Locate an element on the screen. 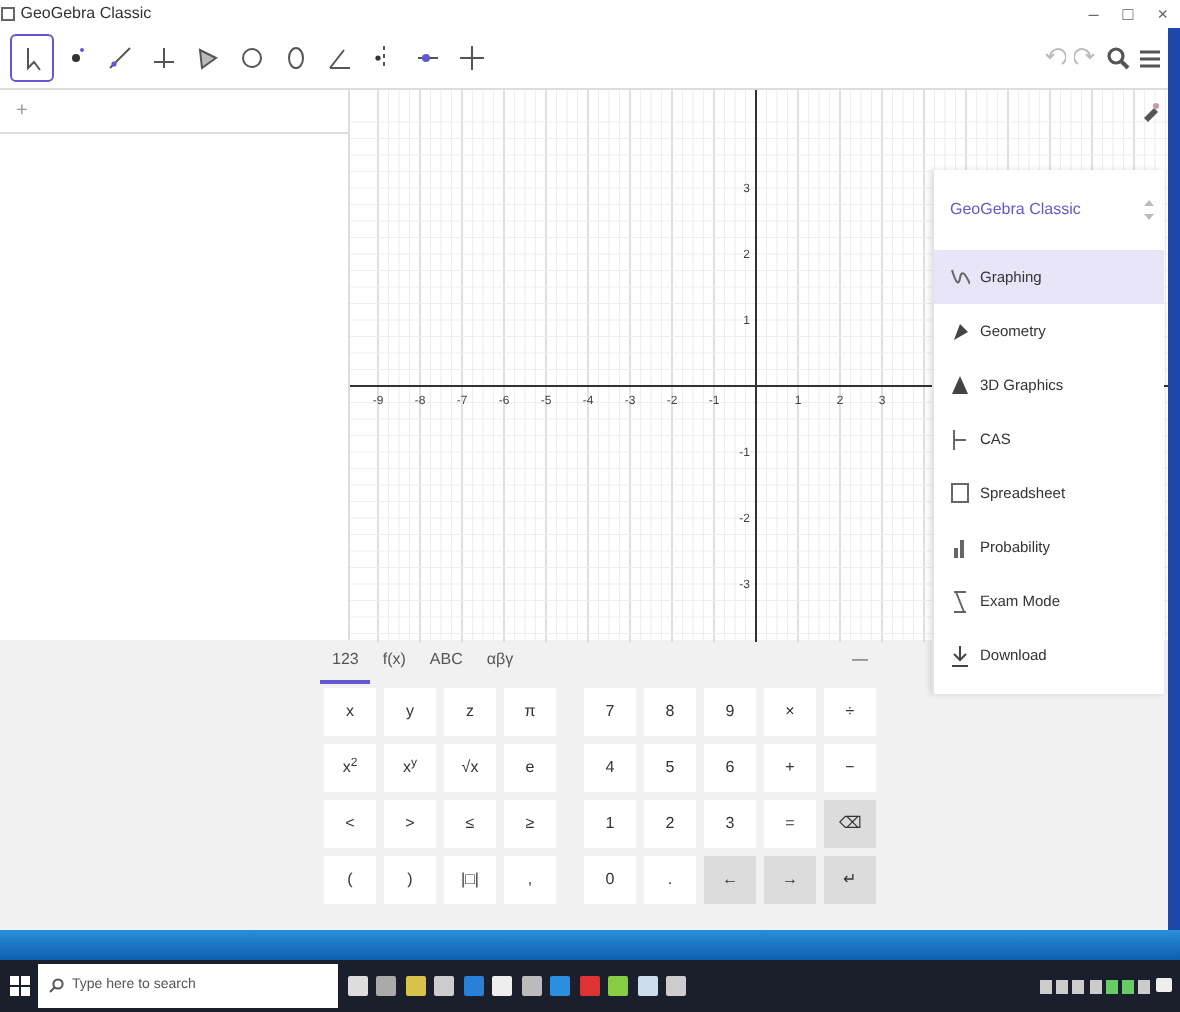 This screenshot has height=1012, width=1180. keyboard-key: ) is located at coordinates (410, 880).